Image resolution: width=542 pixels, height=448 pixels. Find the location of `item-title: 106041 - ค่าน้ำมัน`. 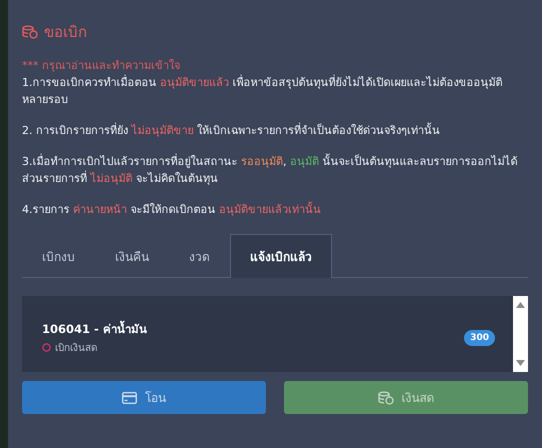

item-title: 106041 - ค่าน้ำมัน is located at coordinates (95, 329).